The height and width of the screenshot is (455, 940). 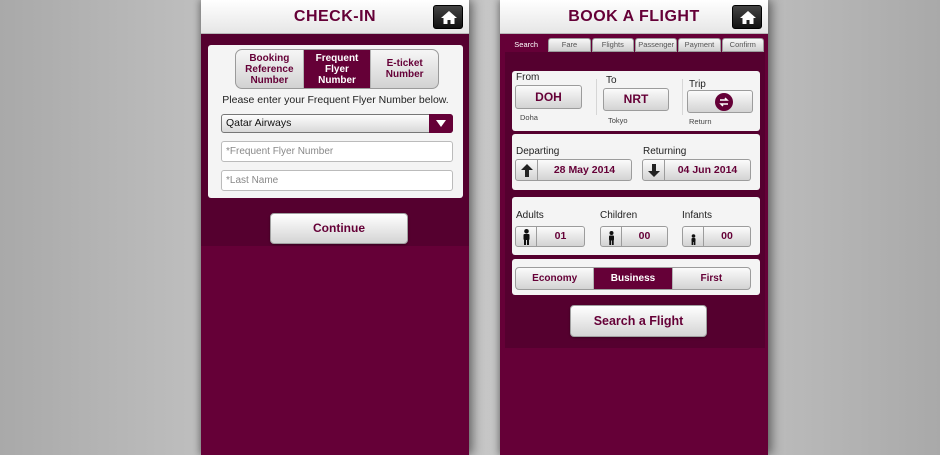 I want to click on checkin-header: CHECK-IN, so click(x=335, y=17).